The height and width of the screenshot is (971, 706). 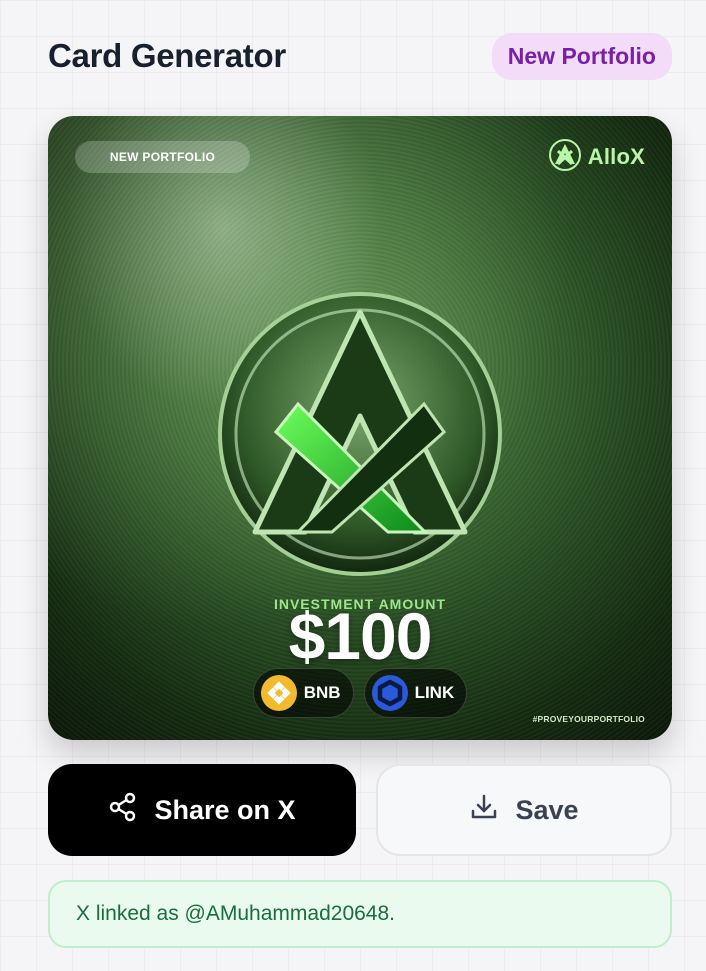 What do you see at coordinates (565, 157) in the screenshot?
I see `allox-logo-icon` at bounding box center [565, 157].